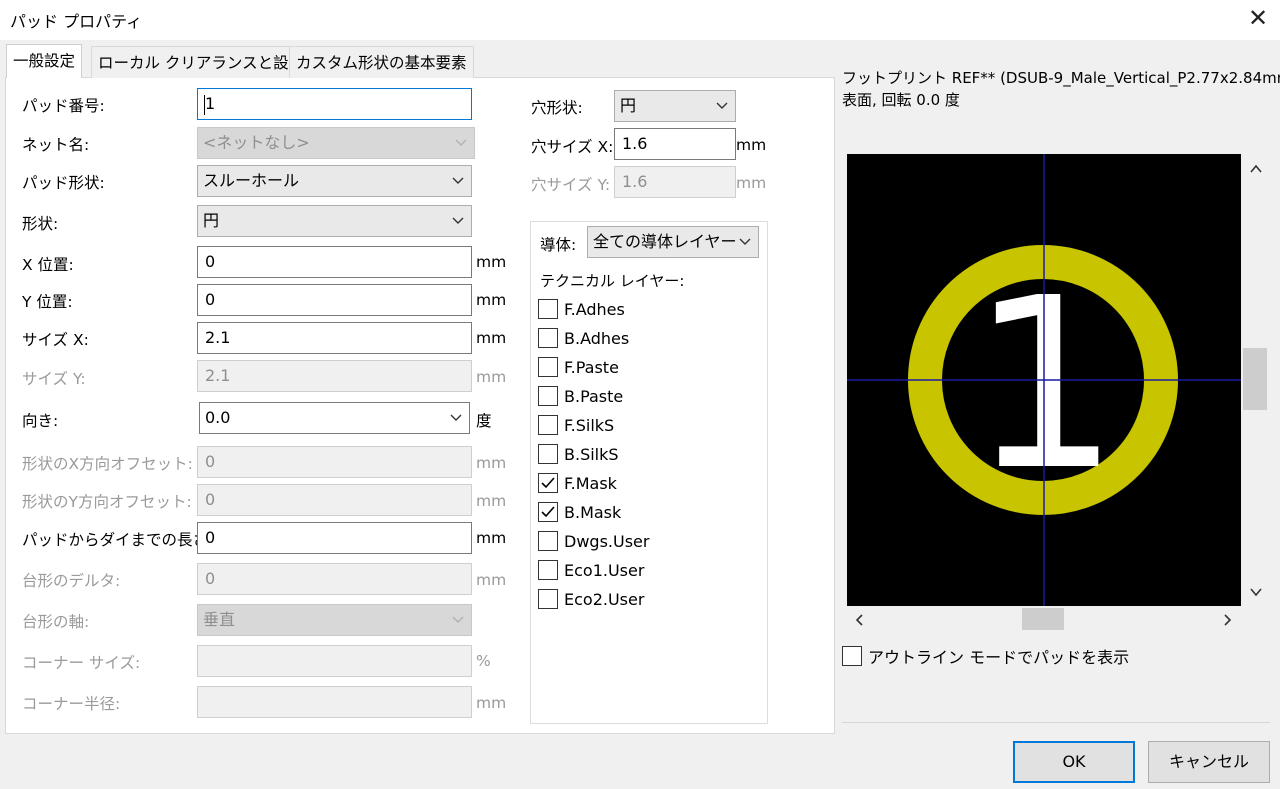 This screenshot has height=789, width=1280. Describe the element at coordinates (76, 21) in the screenshot. I see `window-title: パッド プロパティ` at that location.